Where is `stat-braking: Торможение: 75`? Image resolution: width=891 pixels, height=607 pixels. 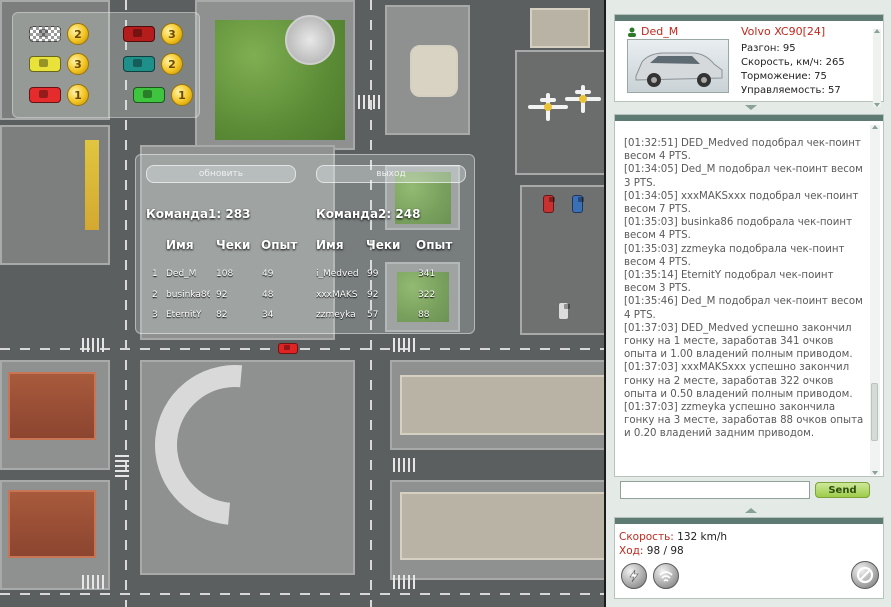 stat-braking: Торможение: 75 is located at coordinates (784, 76).